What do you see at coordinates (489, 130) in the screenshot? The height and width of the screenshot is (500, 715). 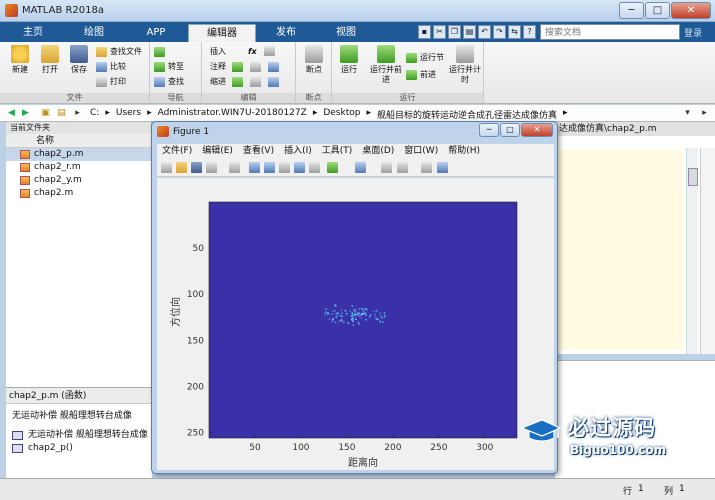 I see `figure-minimize-button: ─` at bounding box center [489, 130].